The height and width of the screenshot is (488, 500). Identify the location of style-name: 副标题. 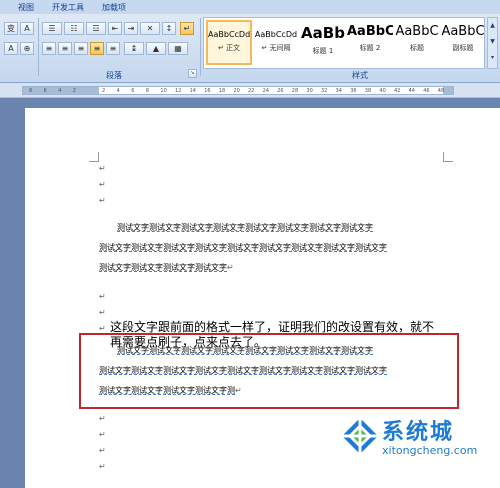
(463, 48).